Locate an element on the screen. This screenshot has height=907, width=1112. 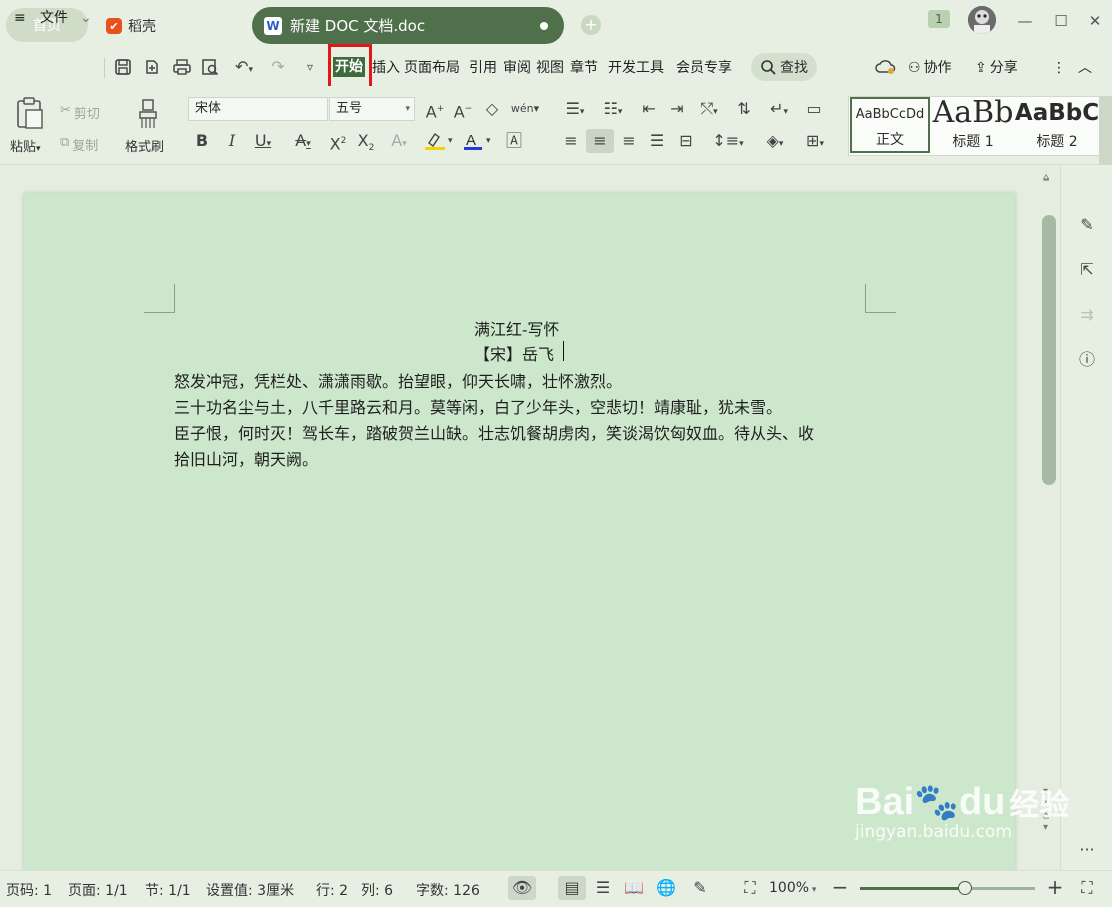
share-button: ⇪ 分享 is located at coordinates (996, 68).